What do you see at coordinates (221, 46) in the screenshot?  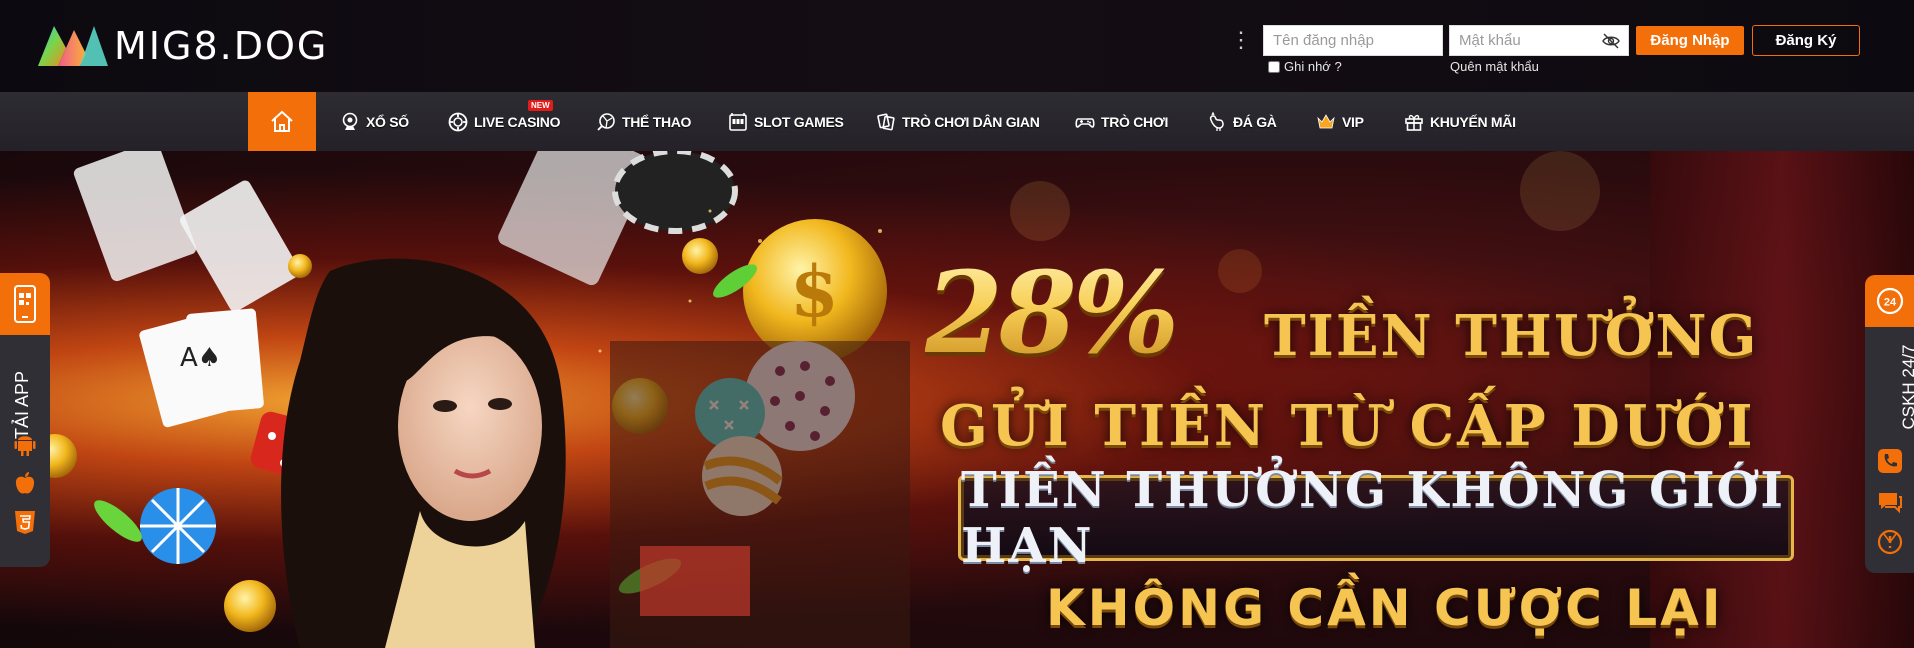 I see `logo-text: MIG8.DOG` at bounding box center [221, 46].